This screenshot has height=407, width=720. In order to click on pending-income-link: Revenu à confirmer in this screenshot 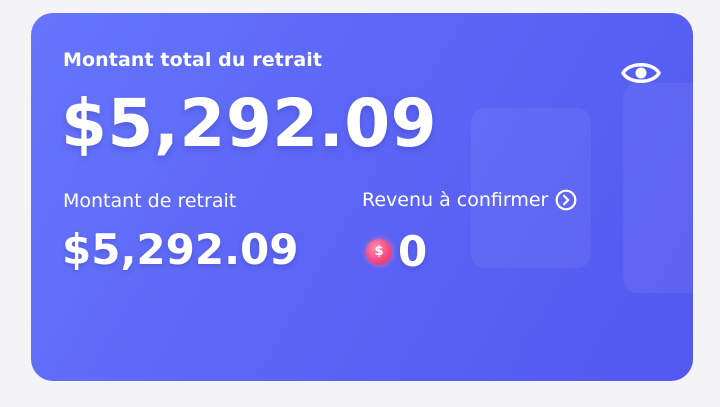, I will do `click(469, 200)`.